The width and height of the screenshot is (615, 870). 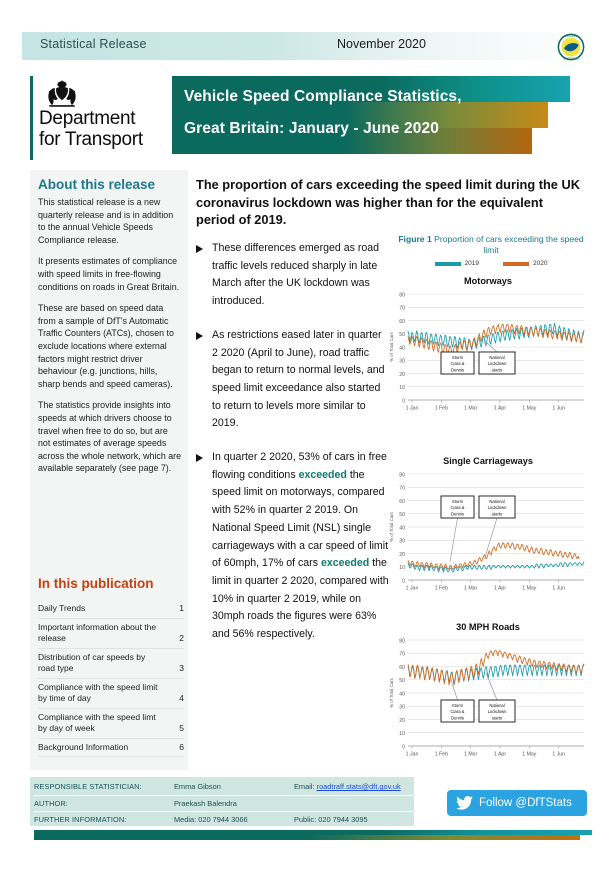 What do you see at coordinates (211, 820) in the screenshot?
I see `footer-value: Media: 020 7944 3066` at bounding box center [211, 820].